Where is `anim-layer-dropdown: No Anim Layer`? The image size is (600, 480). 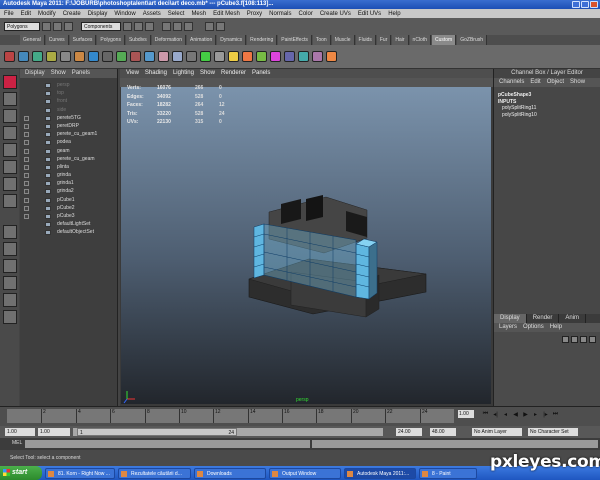 anim-layer-dropdown: No Anim Layer is located at coordinates (497, 432).